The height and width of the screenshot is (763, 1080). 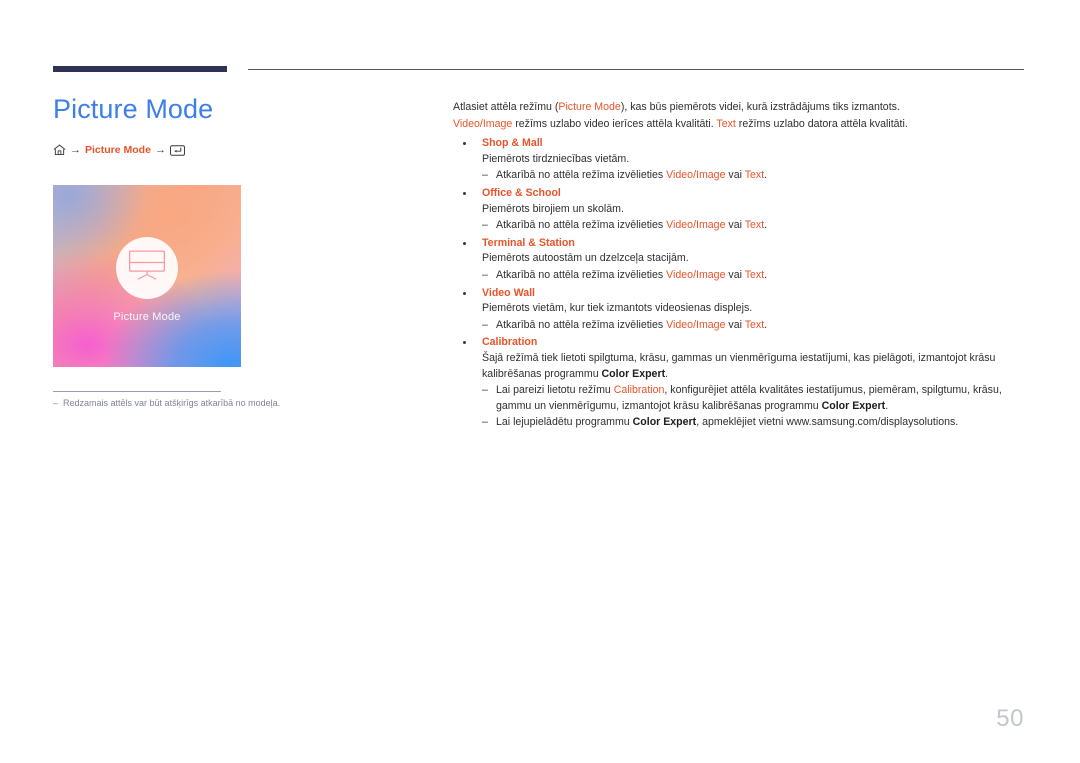 What do you see at coordinates (506, 107) in the screenshot?
I see `intro-1a: Atlasiet attēla režīmu (` at bounding box center [506, 107].